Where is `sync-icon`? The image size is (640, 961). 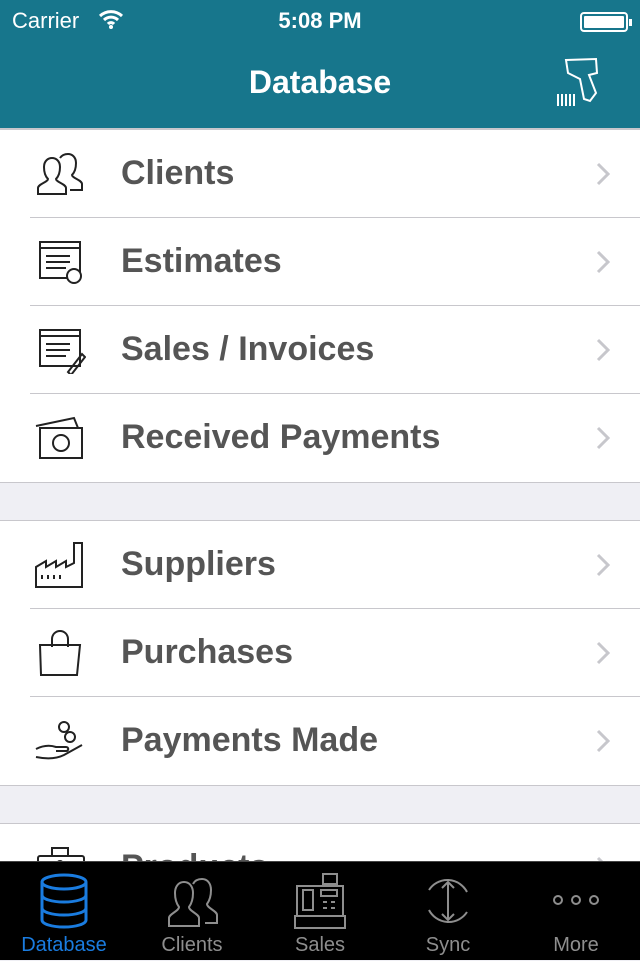
sync-icon is located at coordinates (448, 901).